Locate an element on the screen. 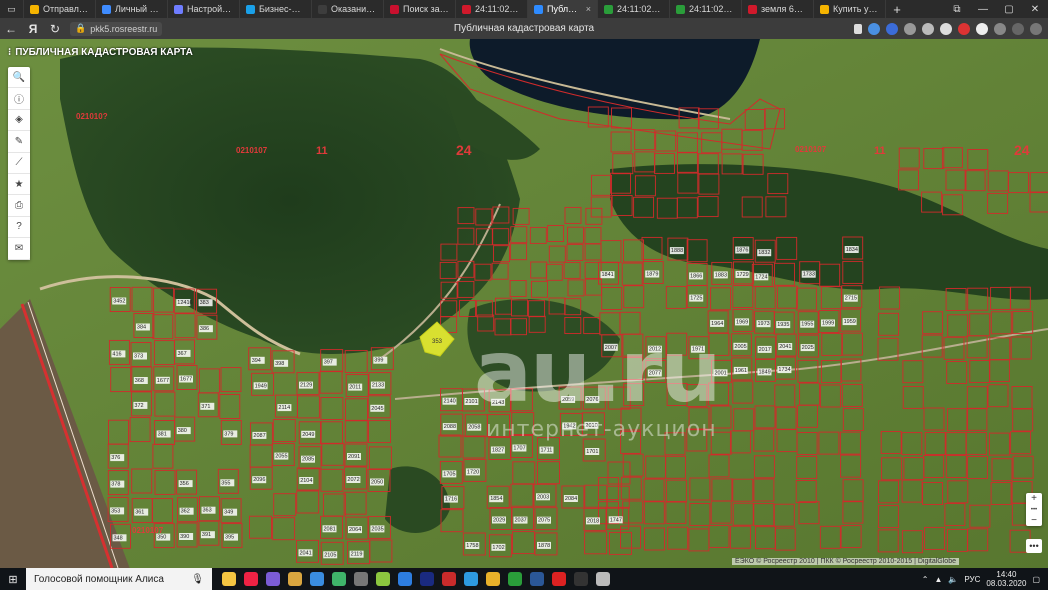  window-menu-icon: ▭ is located at coordinates (12, 9).